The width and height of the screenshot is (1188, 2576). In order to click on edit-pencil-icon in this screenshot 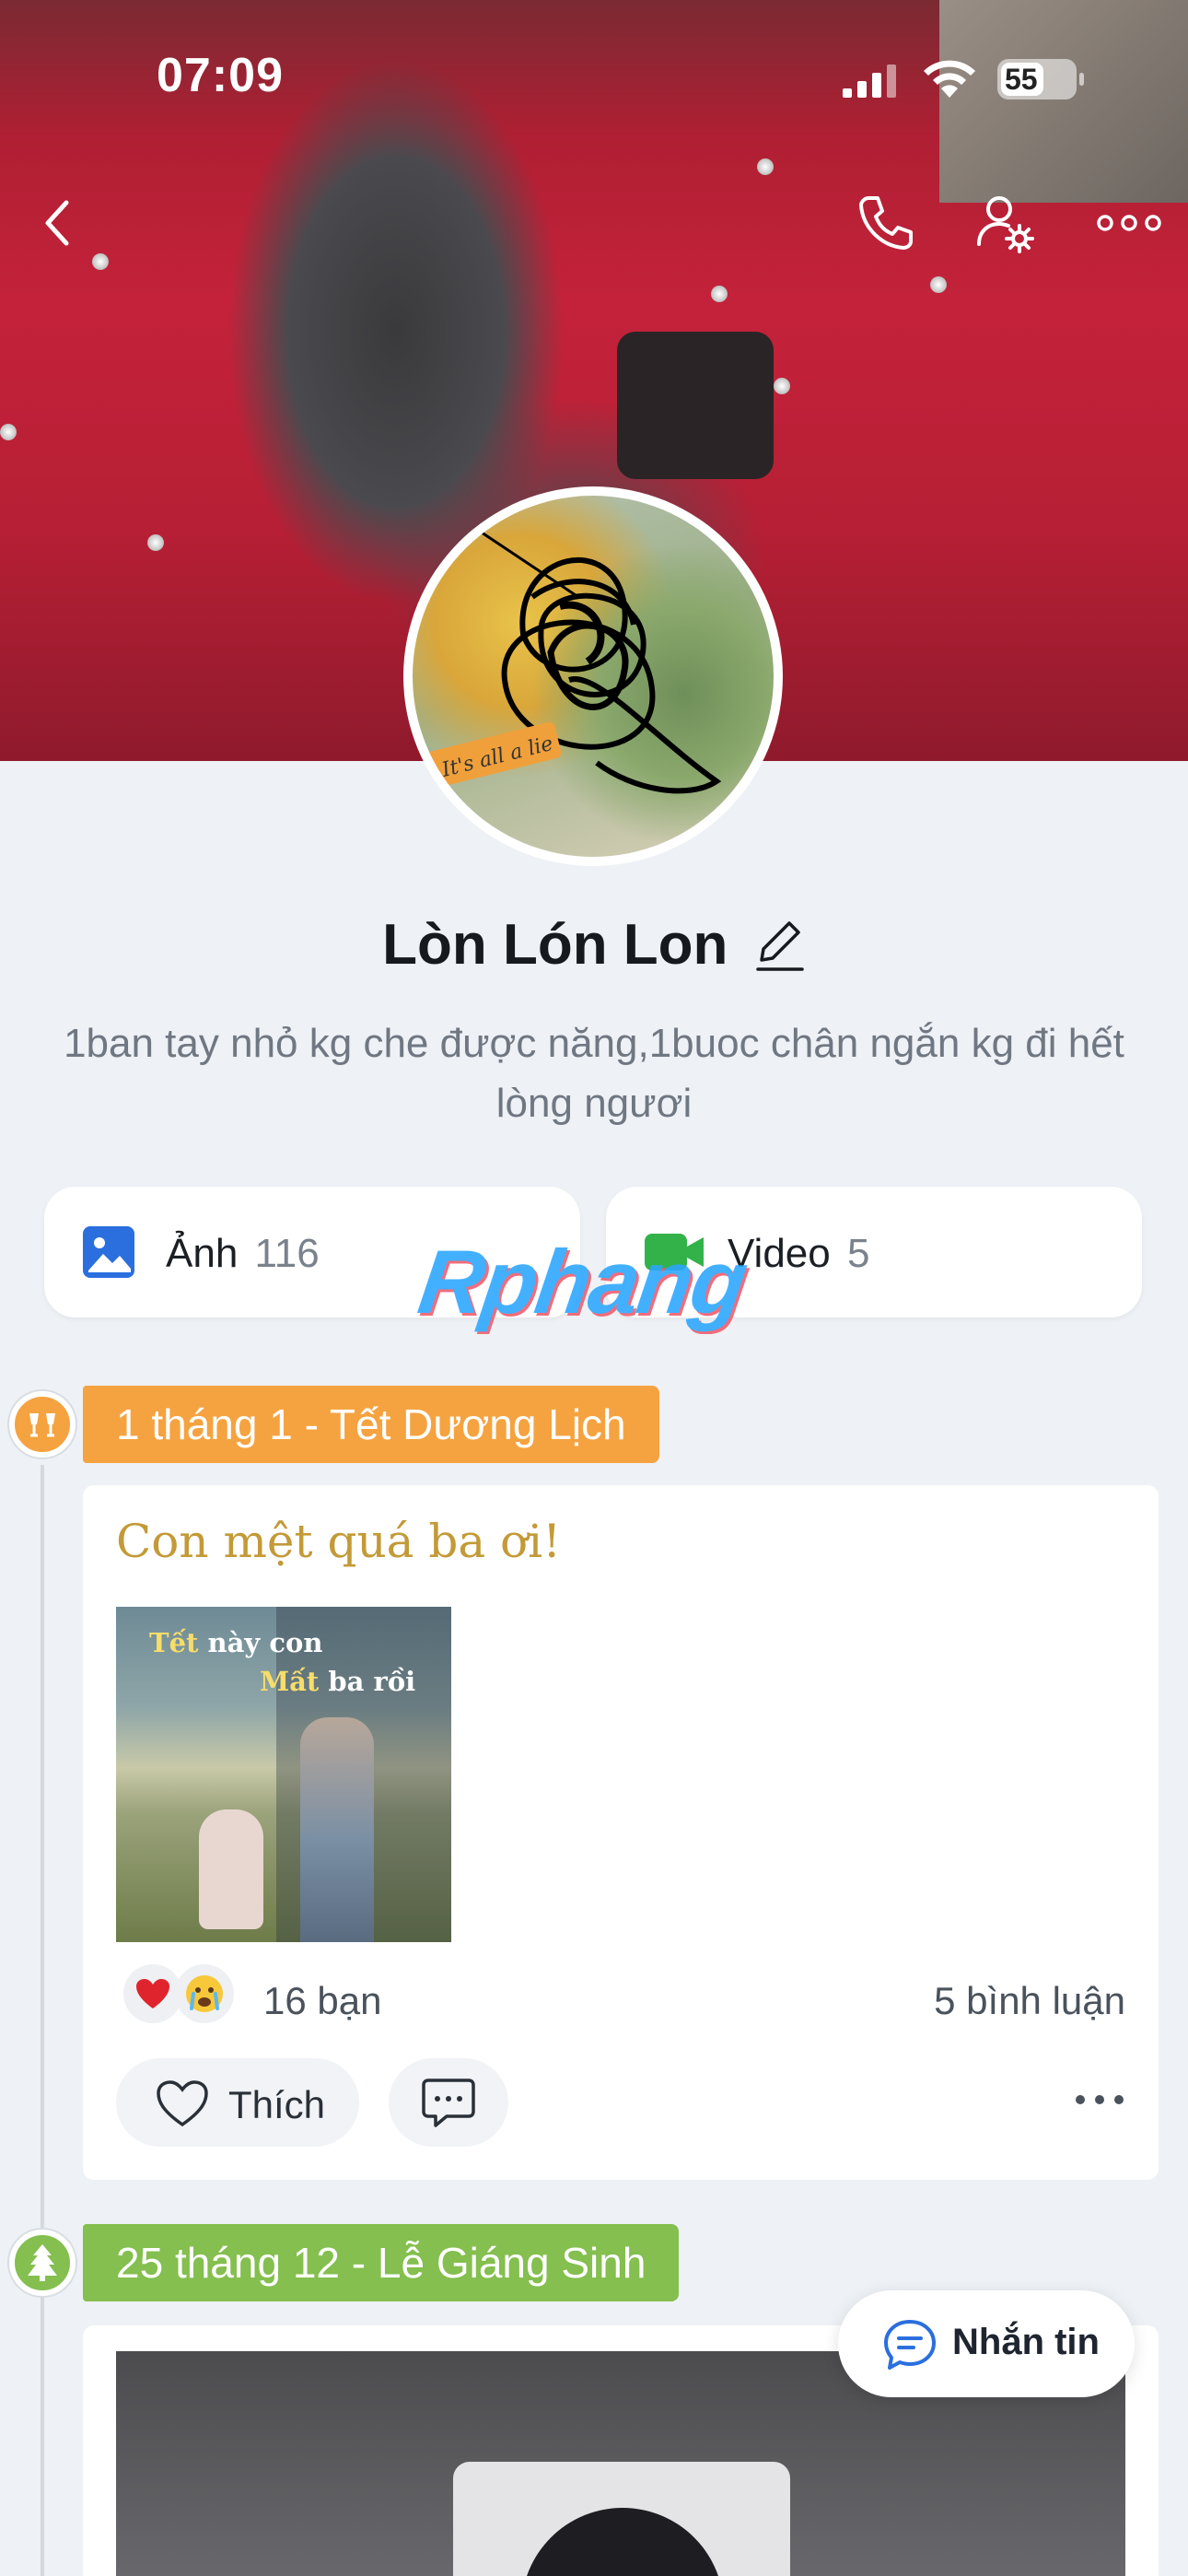, I will do `click(780, 945)`.